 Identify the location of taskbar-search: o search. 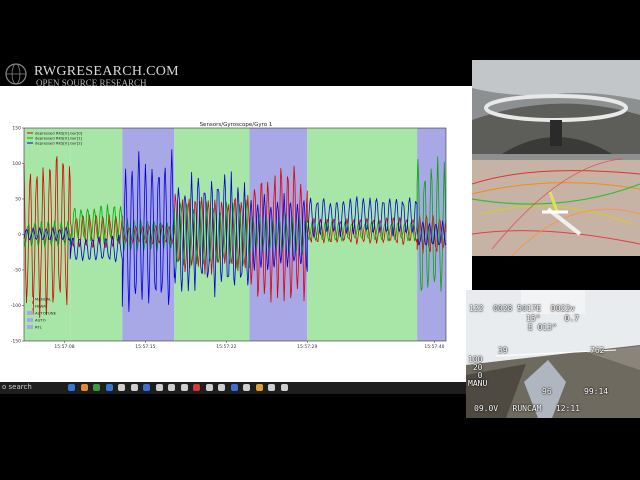
(17, 387).